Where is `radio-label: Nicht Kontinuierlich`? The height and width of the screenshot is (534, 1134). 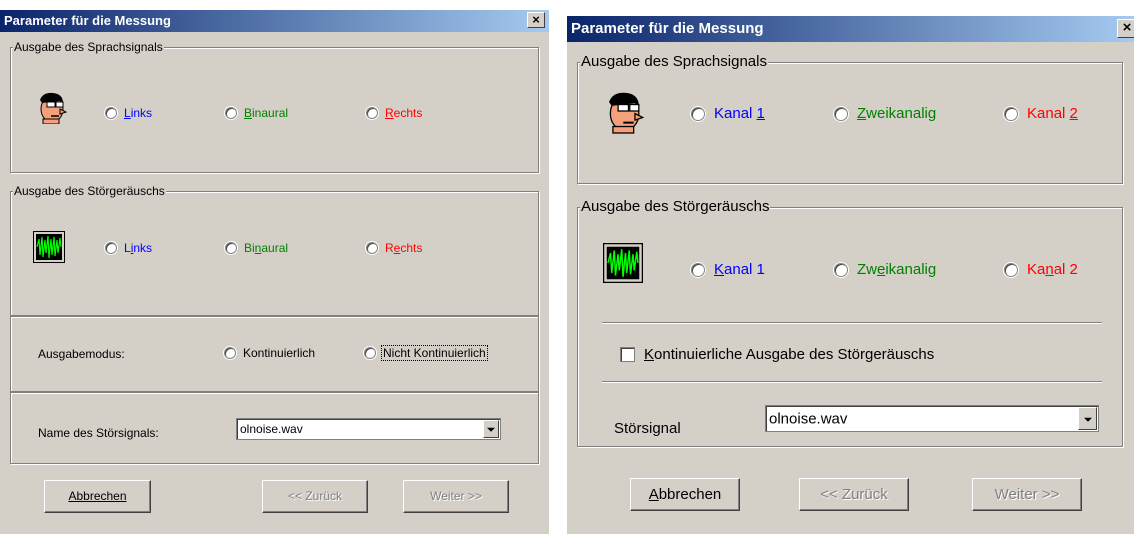 radio-label: Nicht Kontinuierlich is located at coordinates (434, 353).